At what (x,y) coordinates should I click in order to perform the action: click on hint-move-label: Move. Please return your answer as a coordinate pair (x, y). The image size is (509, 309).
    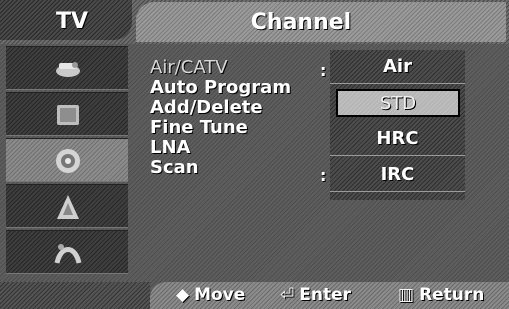
    Looking at the image, I should click on (220, 295).